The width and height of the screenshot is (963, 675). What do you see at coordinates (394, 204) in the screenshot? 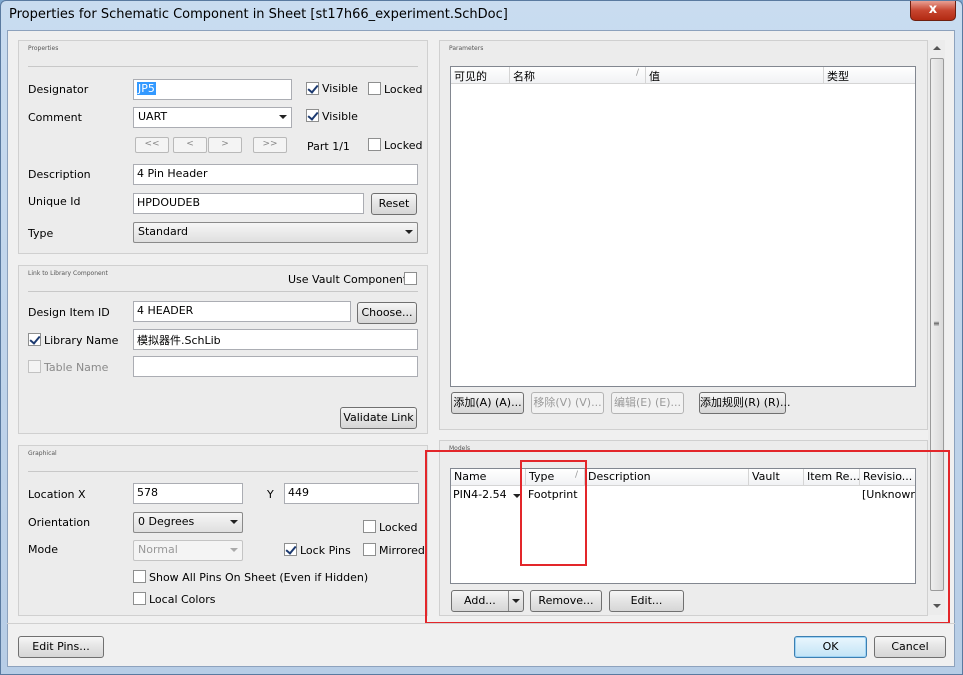
I see `reset-button: Reset` at bounding box center [394, 204].